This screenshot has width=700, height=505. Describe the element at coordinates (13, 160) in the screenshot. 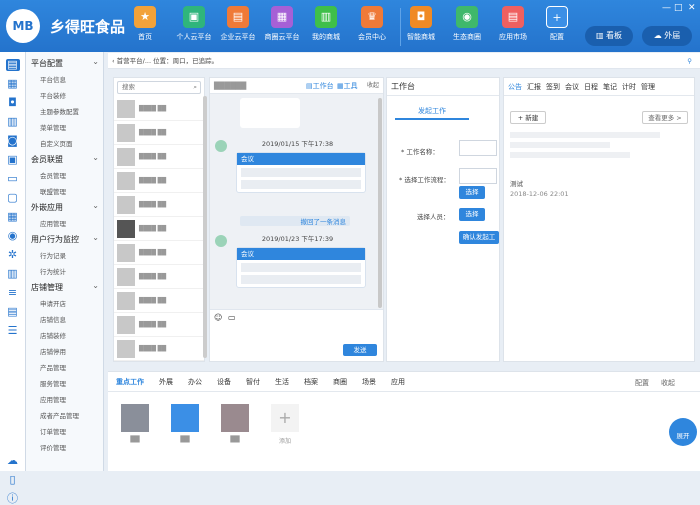

I see `bag-icon: ▣` at that location.